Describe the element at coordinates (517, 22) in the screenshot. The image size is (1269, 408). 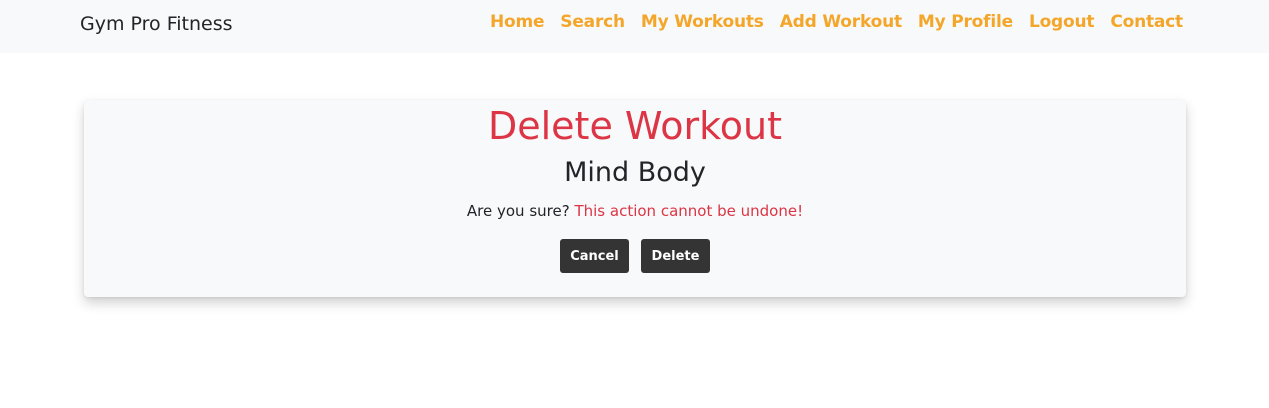
I see `nav-link-home: Home` at that location.